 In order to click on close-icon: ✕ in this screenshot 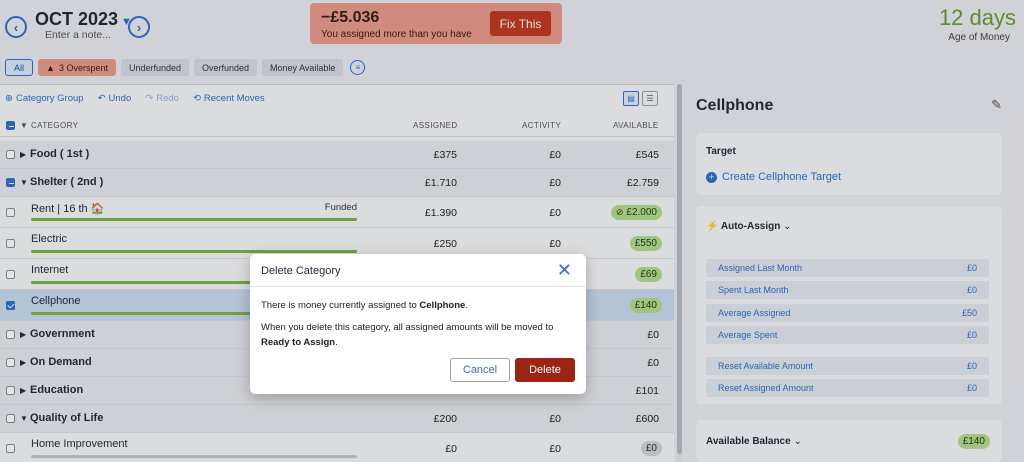, I will do `click(564, 270)`.